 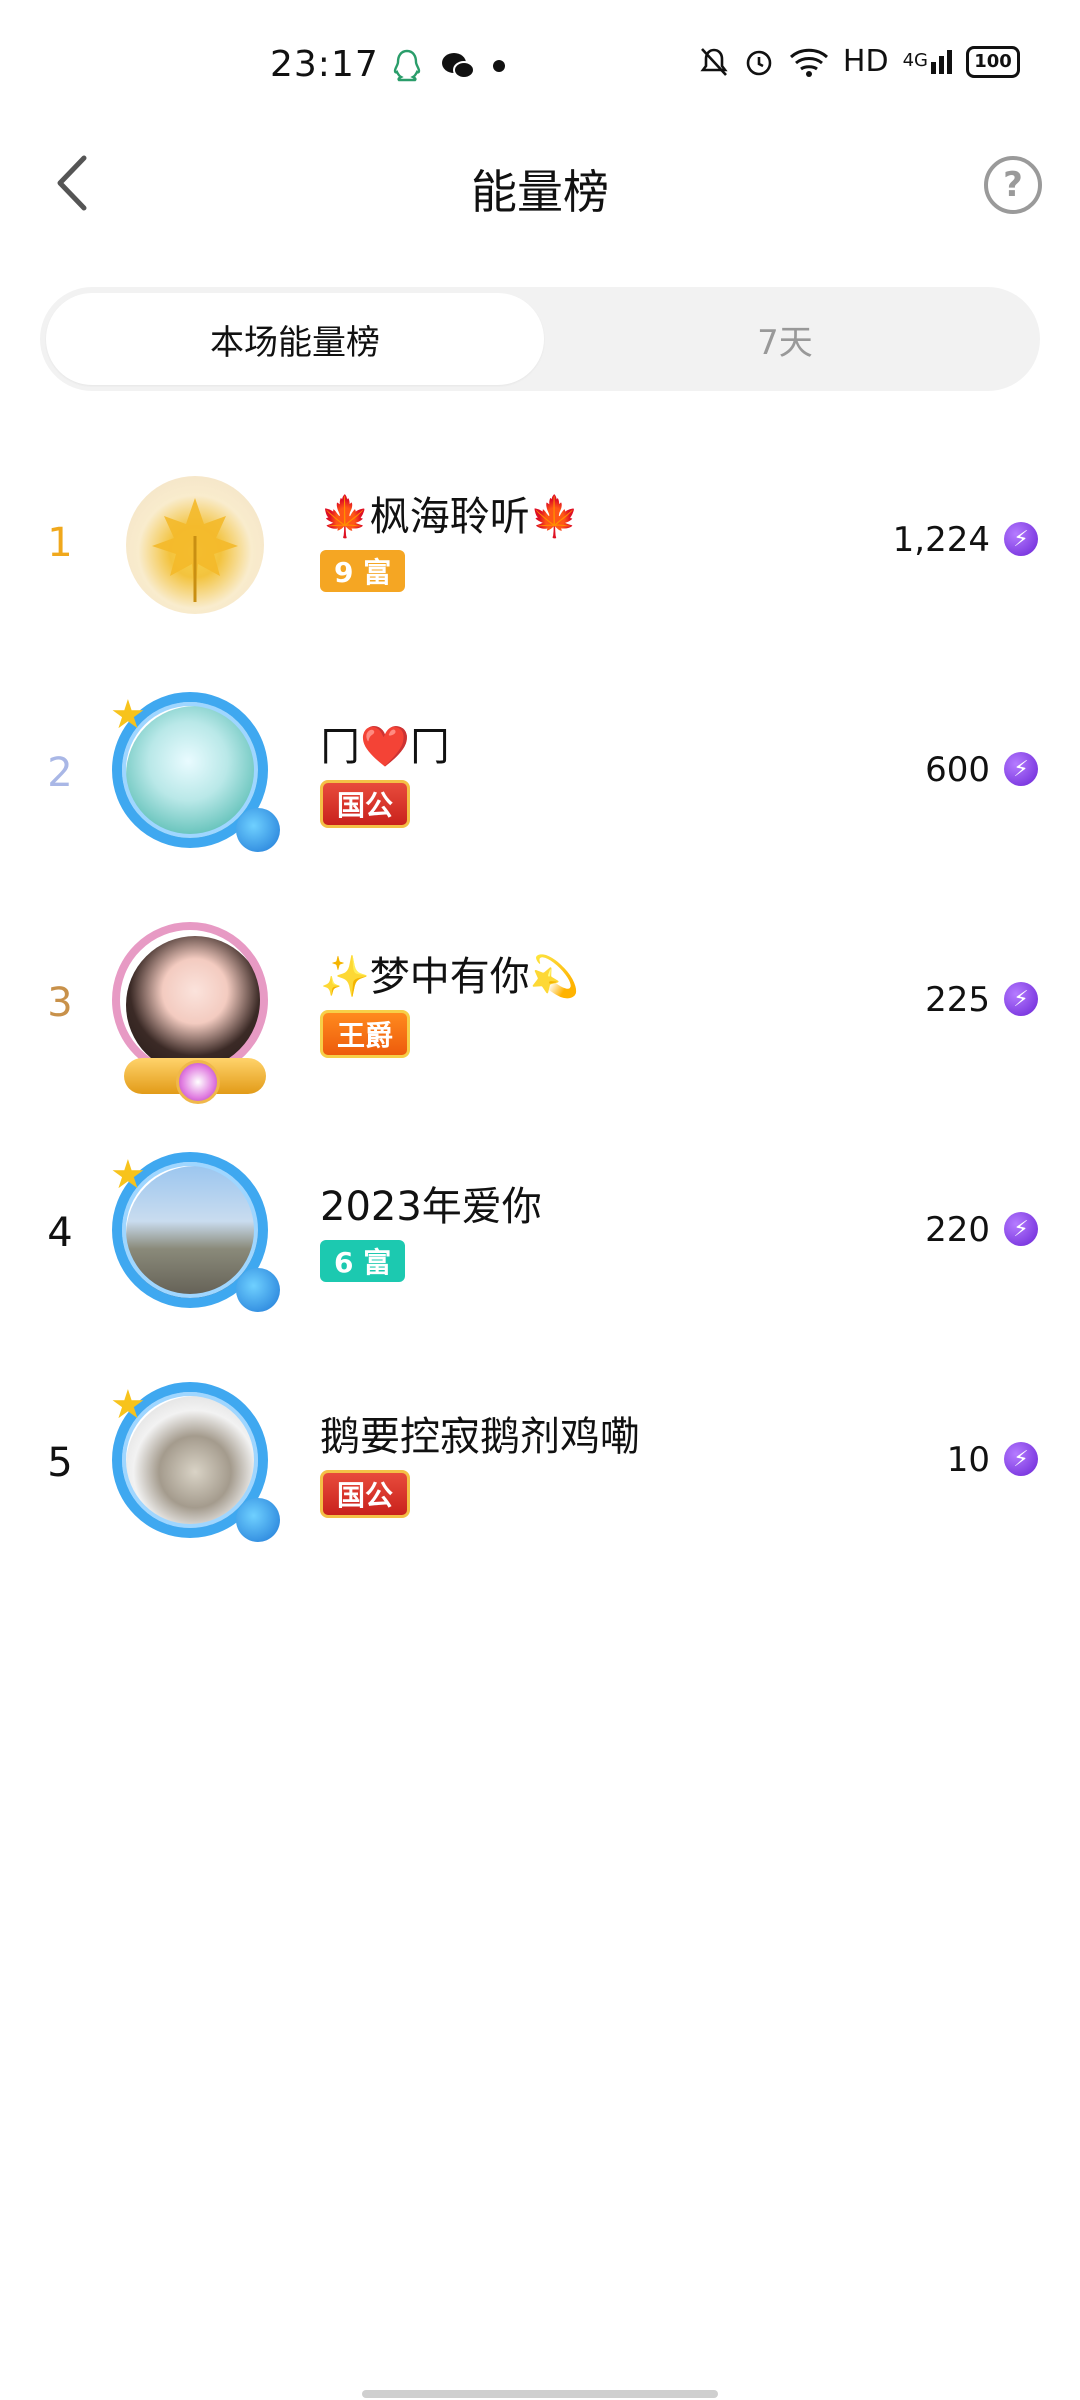 What do you see at coordinates (60, 1463) in the screenshot?
I see `rank-number: 5` at bounding box center [60, 1463].